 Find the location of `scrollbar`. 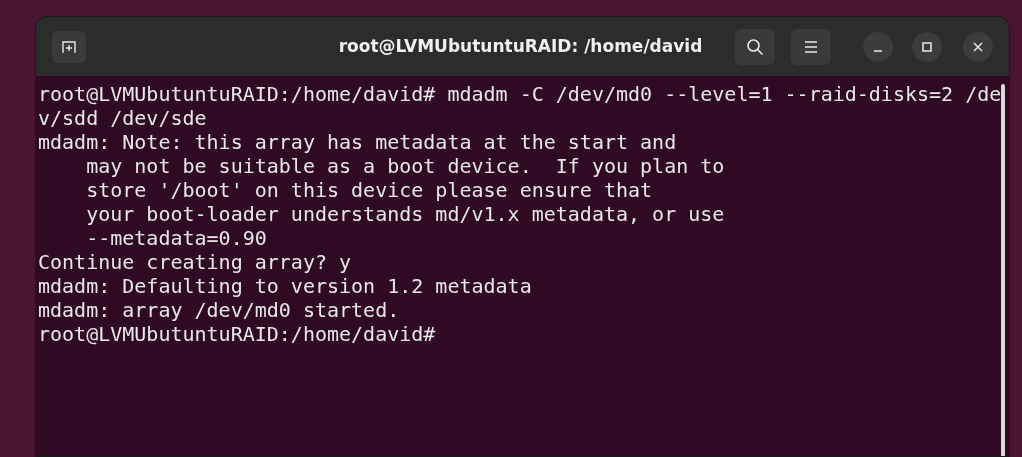

scrollbar is located at coordinates (1003, 270).